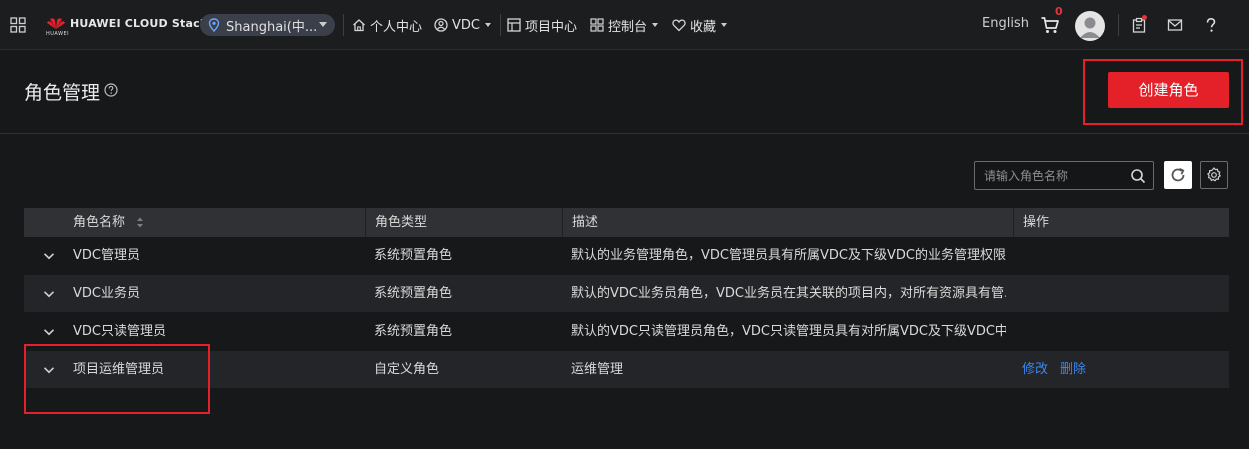  I want to click on nav-console: 控制台, so click(624, 25).